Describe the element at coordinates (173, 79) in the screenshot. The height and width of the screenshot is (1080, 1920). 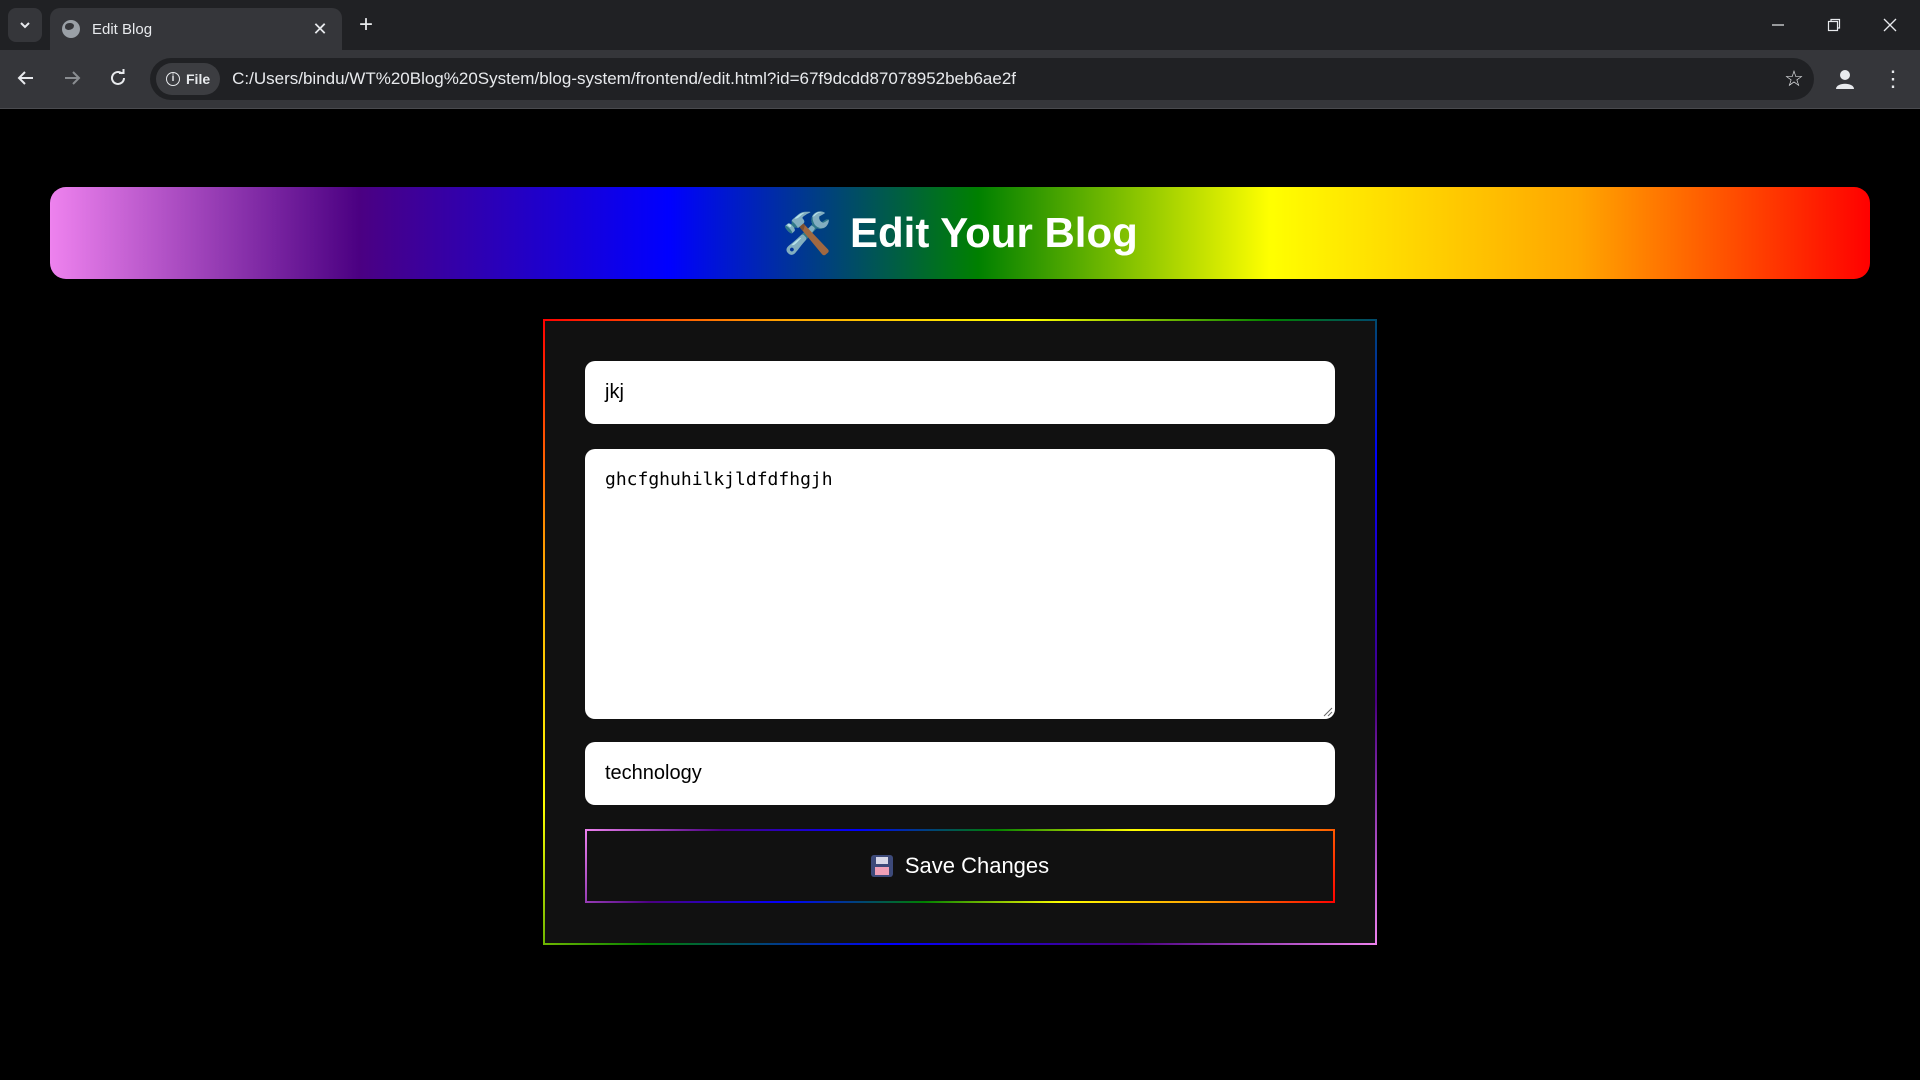
I see `info-icon: i` at that location.